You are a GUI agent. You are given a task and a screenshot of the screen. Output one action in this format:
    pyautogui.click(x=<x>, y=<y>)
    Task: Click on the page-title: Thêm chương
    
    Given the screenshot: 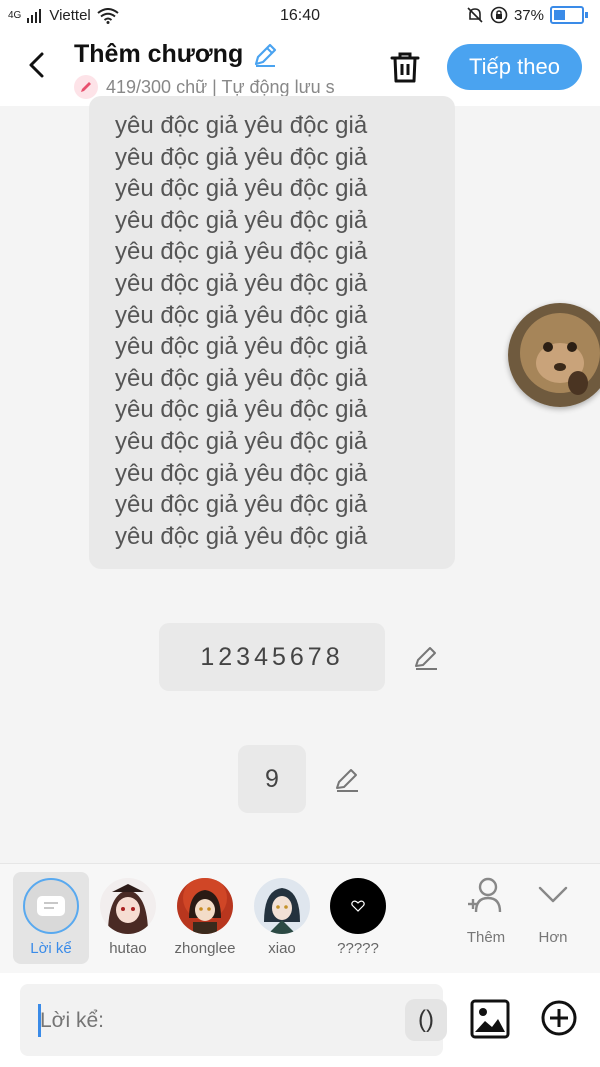 What is the action you would take?
    pyautogui.click(x=159, y=54)
    